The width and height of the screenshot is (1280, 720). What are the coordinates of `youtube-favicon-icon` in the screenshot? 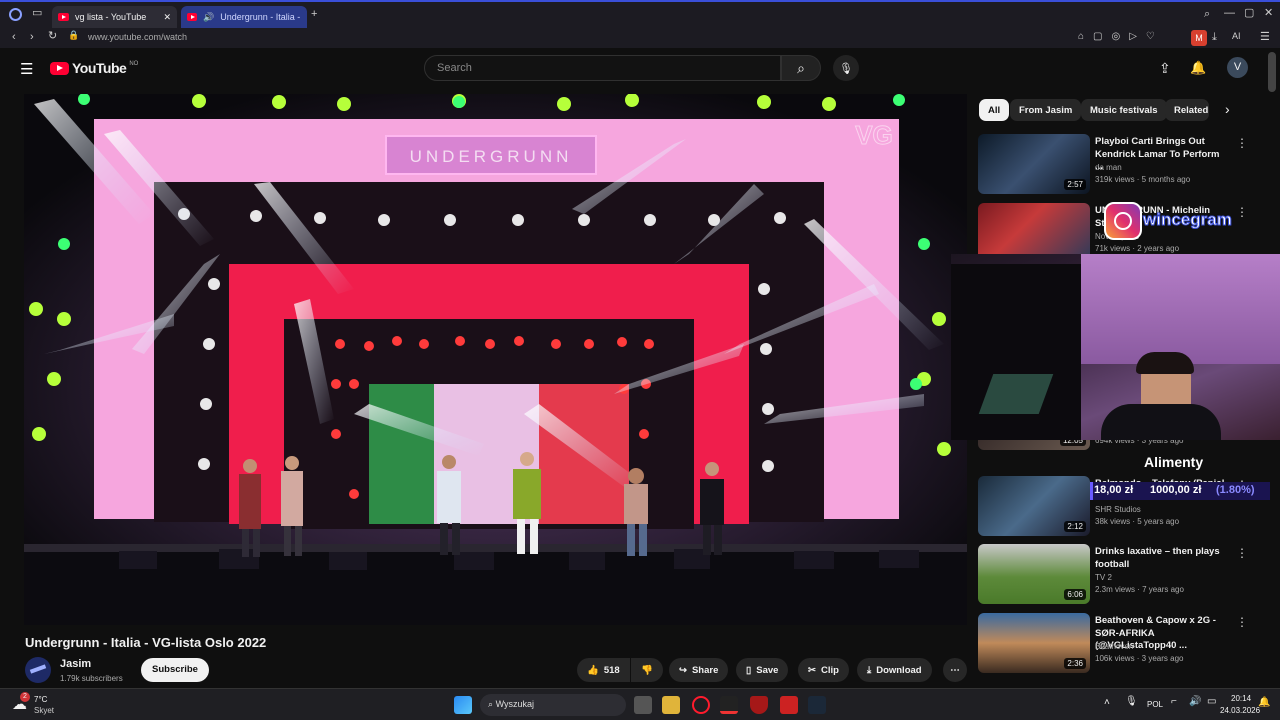 It's located at (63, 17).